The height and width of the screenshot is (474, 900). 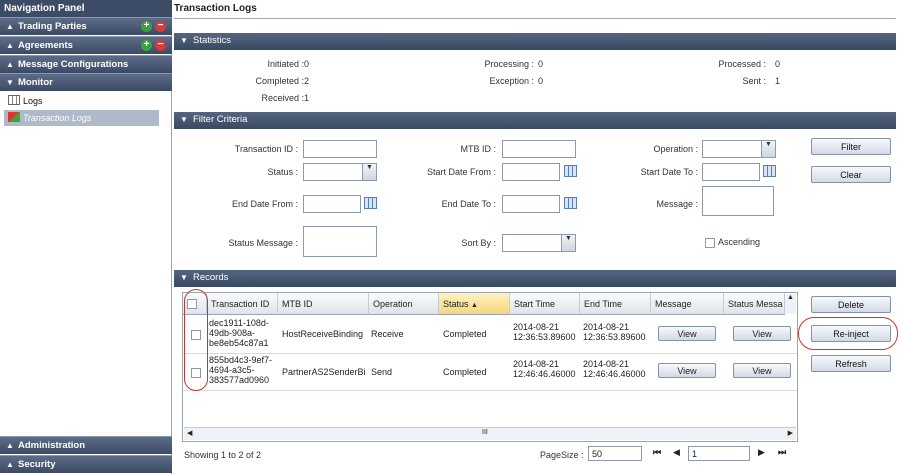 What do you see at coordinates (232, 370) in the screenshot?
I see `cell-line: 4694-a3c5-` at bounding box center [232, 370].